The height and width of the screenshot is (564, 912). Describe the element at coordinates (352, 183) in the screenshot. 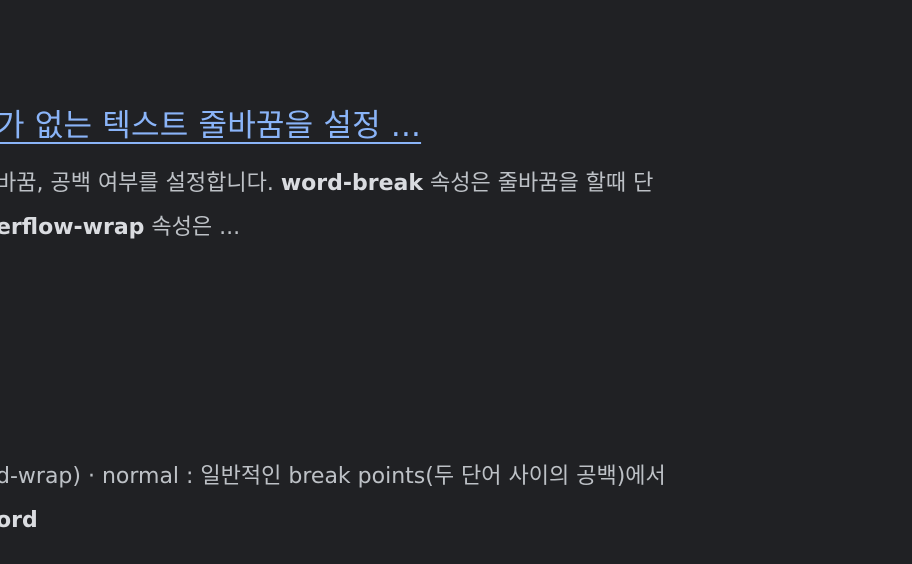

I see `snippet-keyword: word-break` at that location.